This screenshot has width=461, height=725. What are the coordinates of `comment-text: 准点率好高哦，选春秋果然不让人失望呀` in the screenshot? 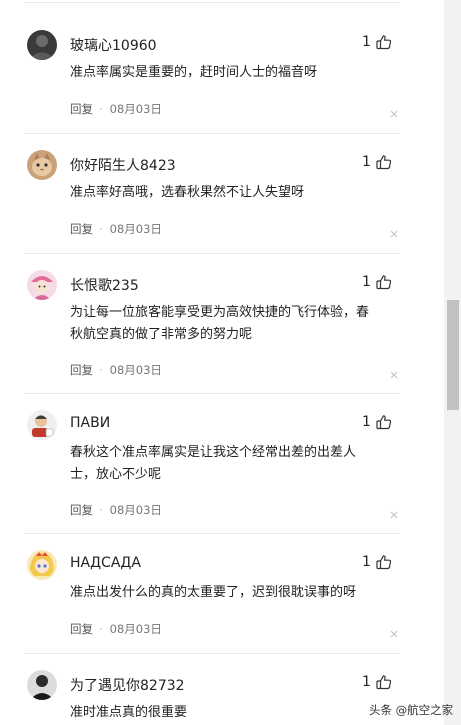 It's located at (235, 193).